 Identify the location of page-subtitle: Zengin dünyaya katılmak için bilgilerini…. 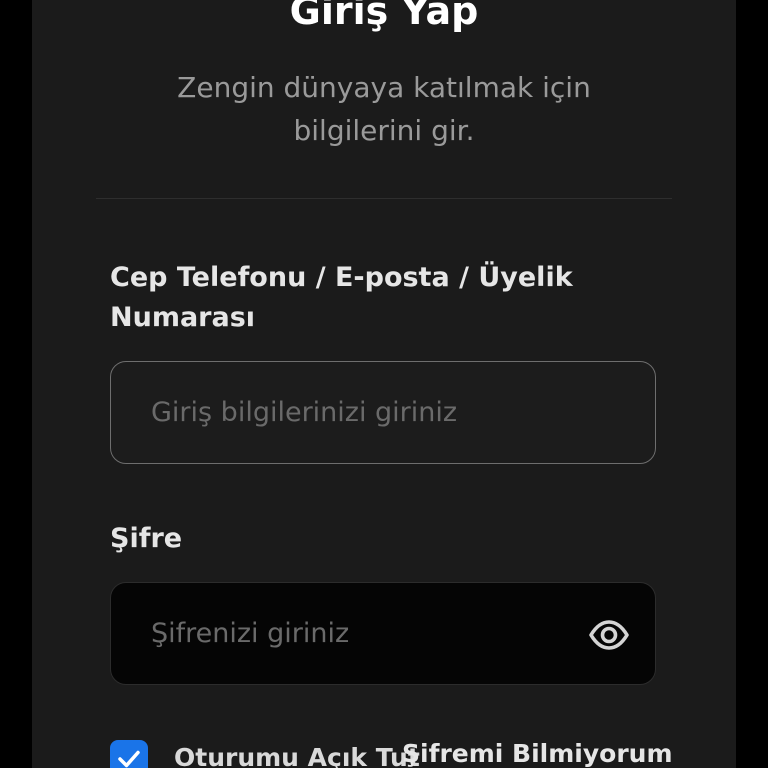
(384, 109).